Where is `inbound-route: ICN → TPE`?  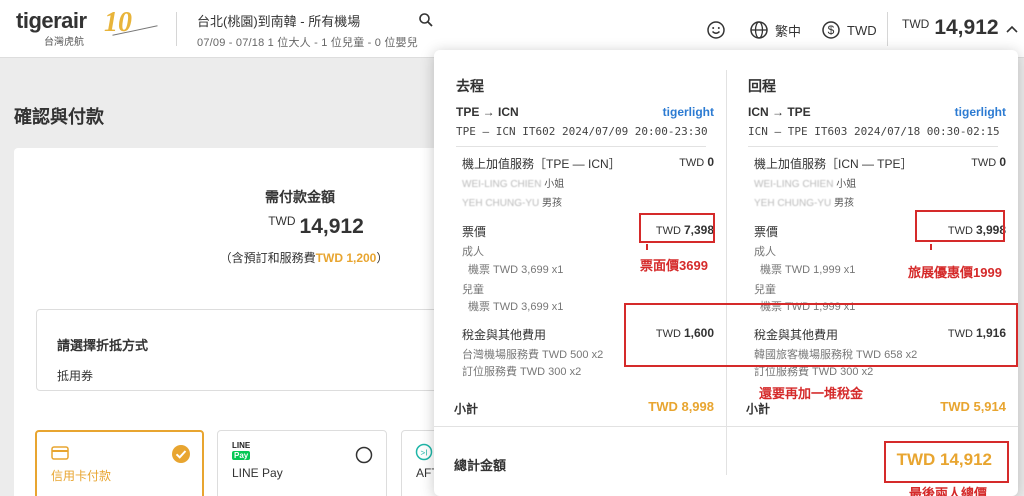
inbound-route: ICN → TPE is located at coordinates (779, 112).